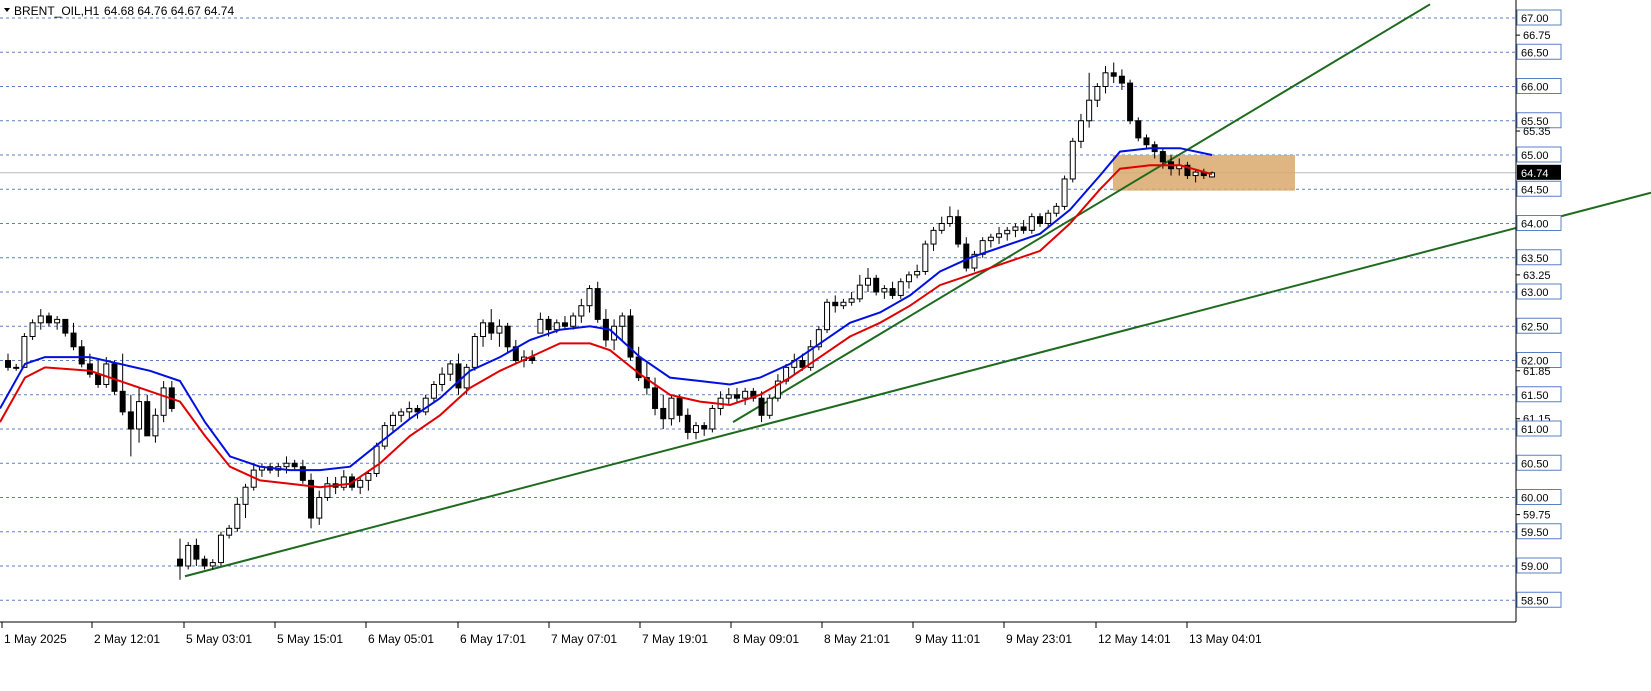  What do you see at coordinates (766, 639) in the screenshot?
I see `time-tick-label: 8 May 09:01` at bounding box center [766, 639].